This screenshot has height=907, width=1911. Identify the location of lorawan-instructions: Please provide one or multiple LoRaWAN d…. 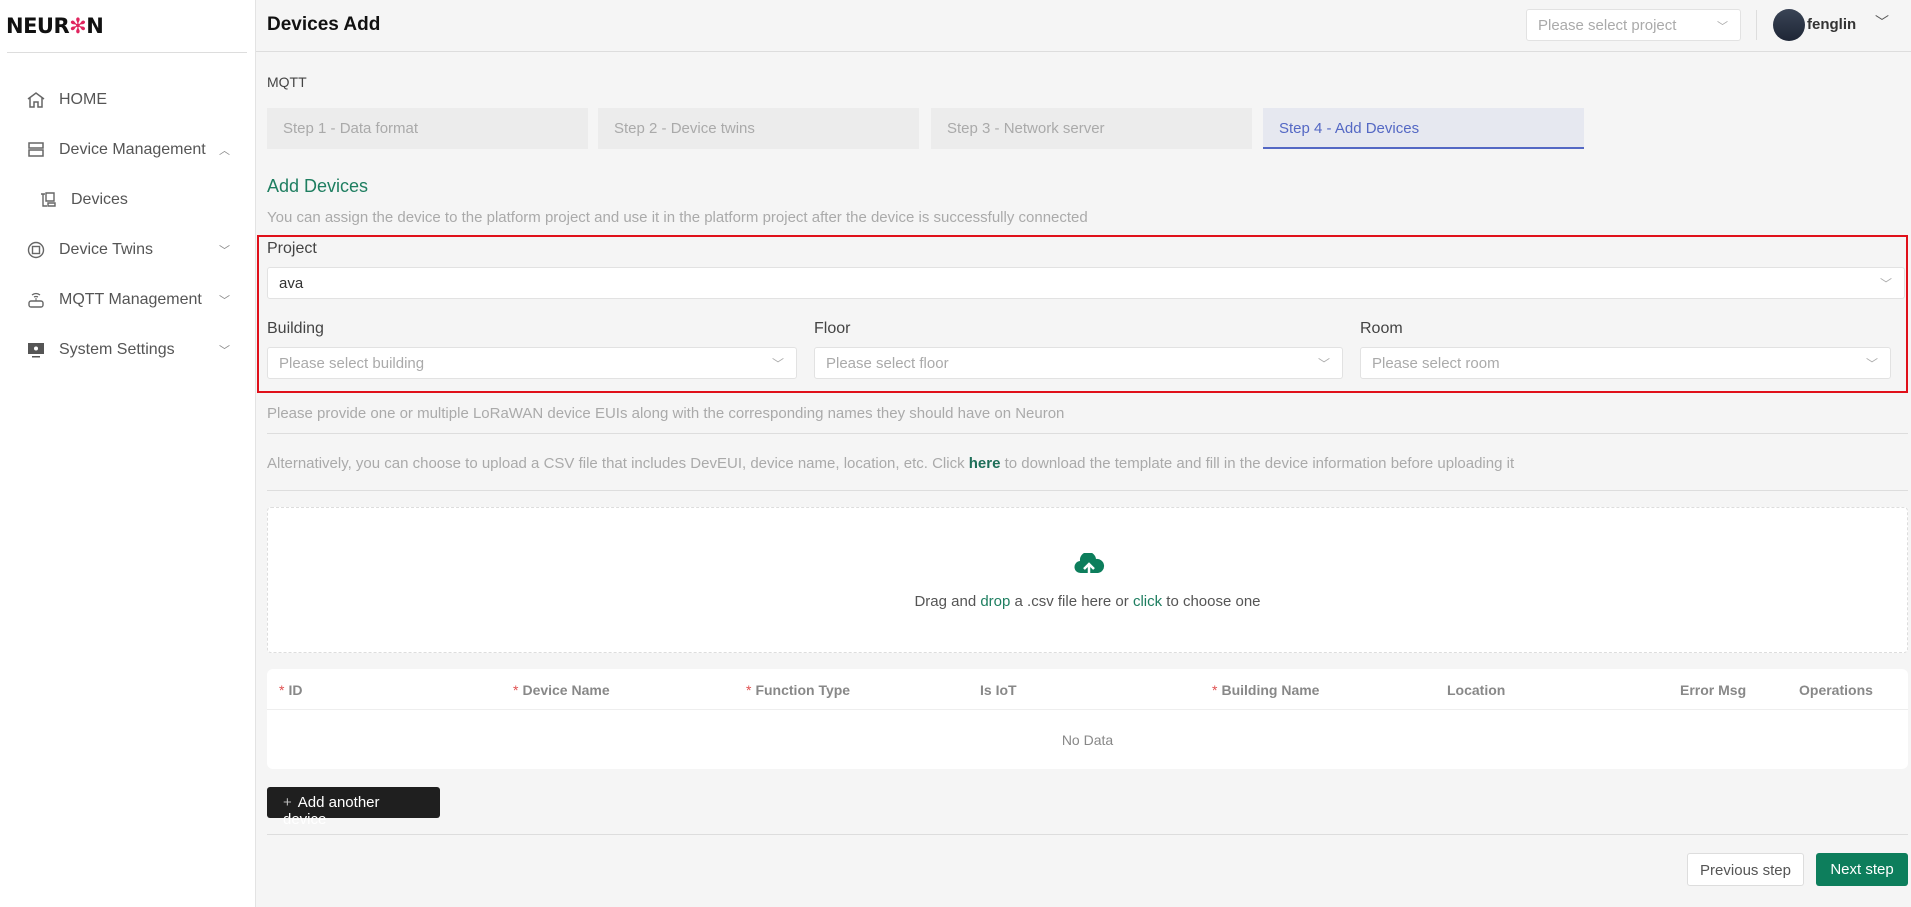
(666, 413).